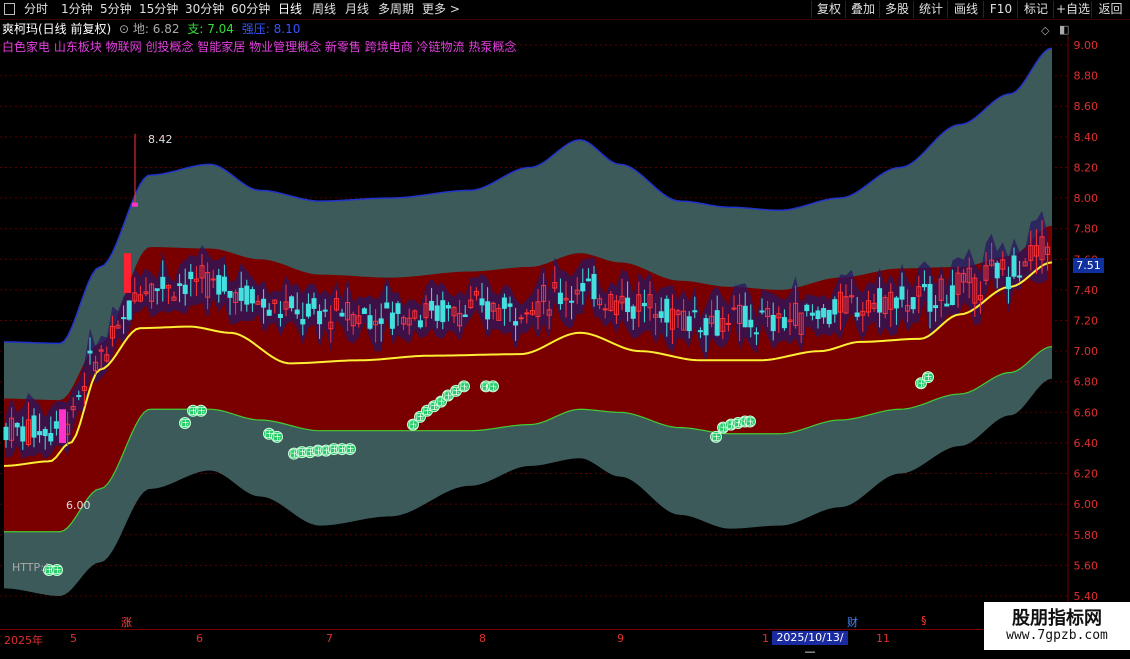 The width and height of the screenshot is (1130, 659). I want to click on period-15min: 15分钟, so click(158, 9).